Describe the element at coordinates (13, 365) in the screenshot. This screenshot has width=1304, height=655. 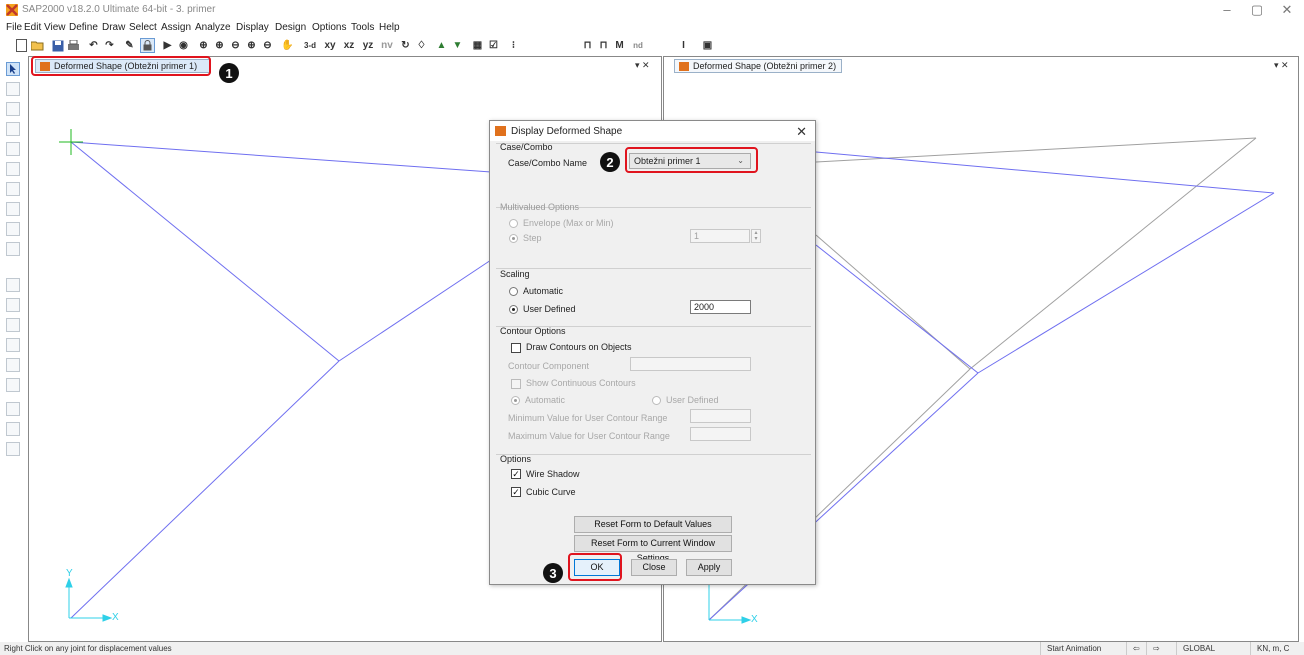
I see `snap-lines-icon` at that location.